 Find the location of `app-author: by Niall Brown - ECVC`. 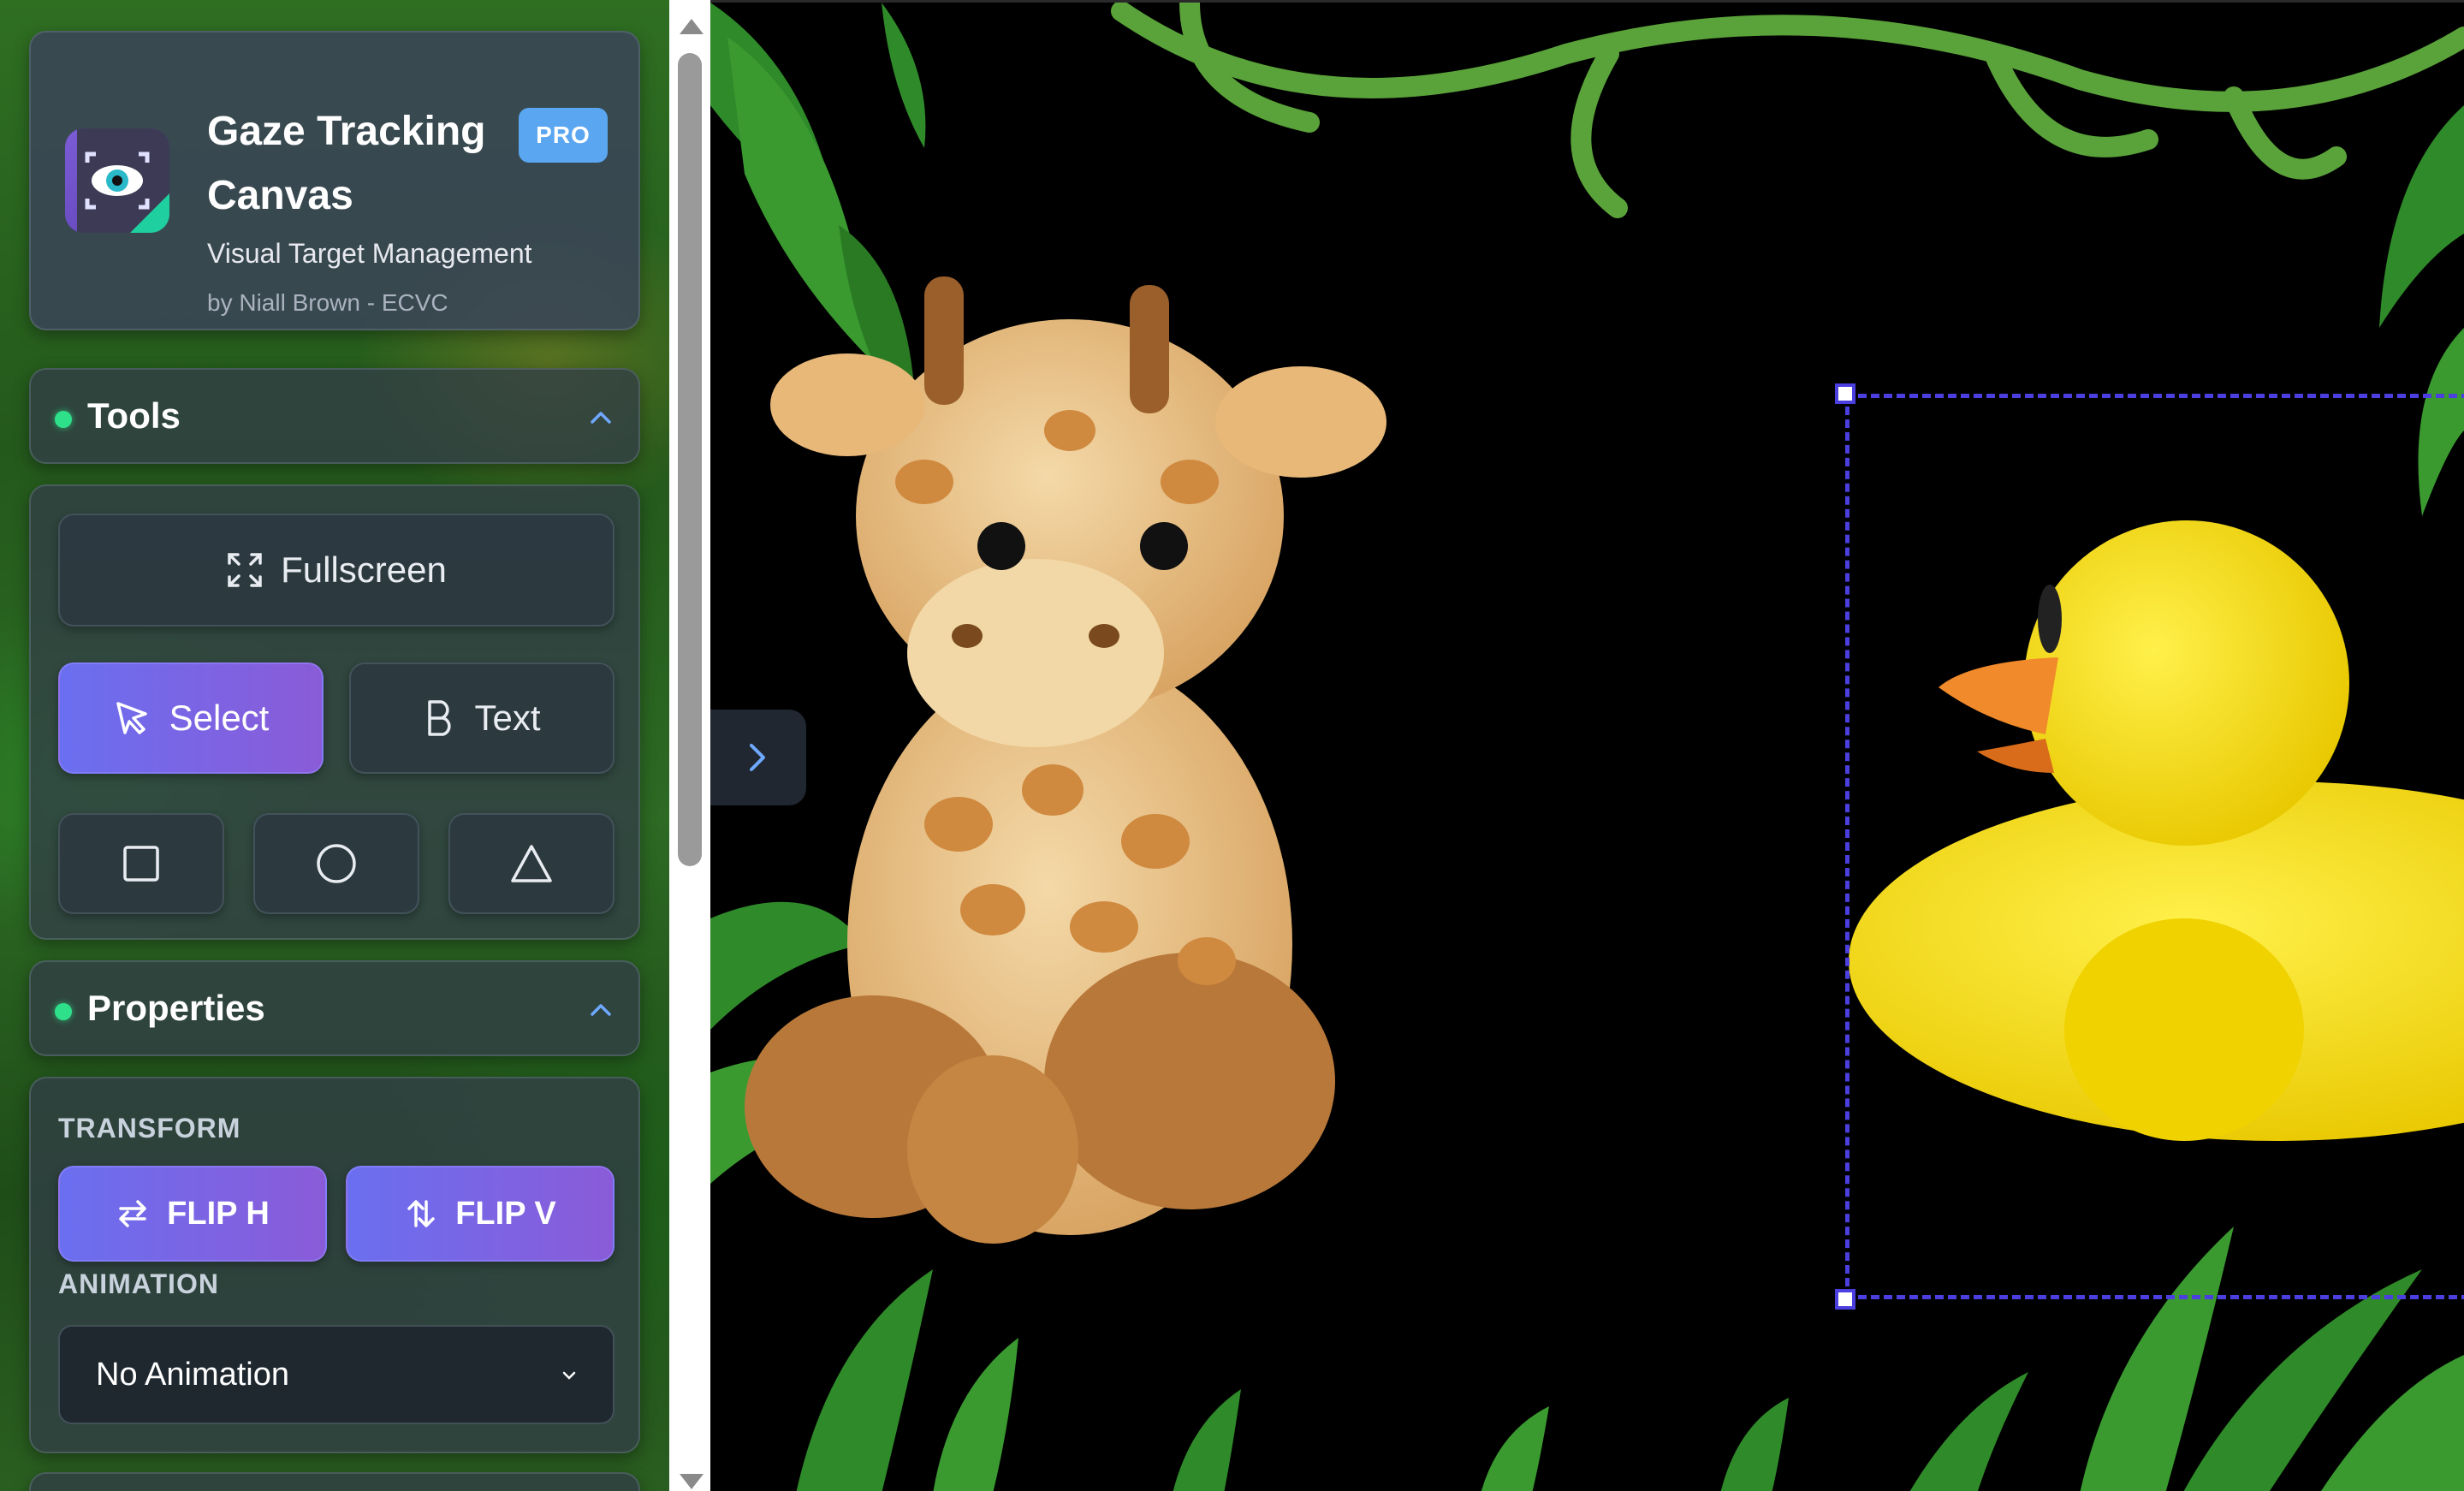

app-author: by Niall Brown - ECVC is located at coordinates (327, 302).